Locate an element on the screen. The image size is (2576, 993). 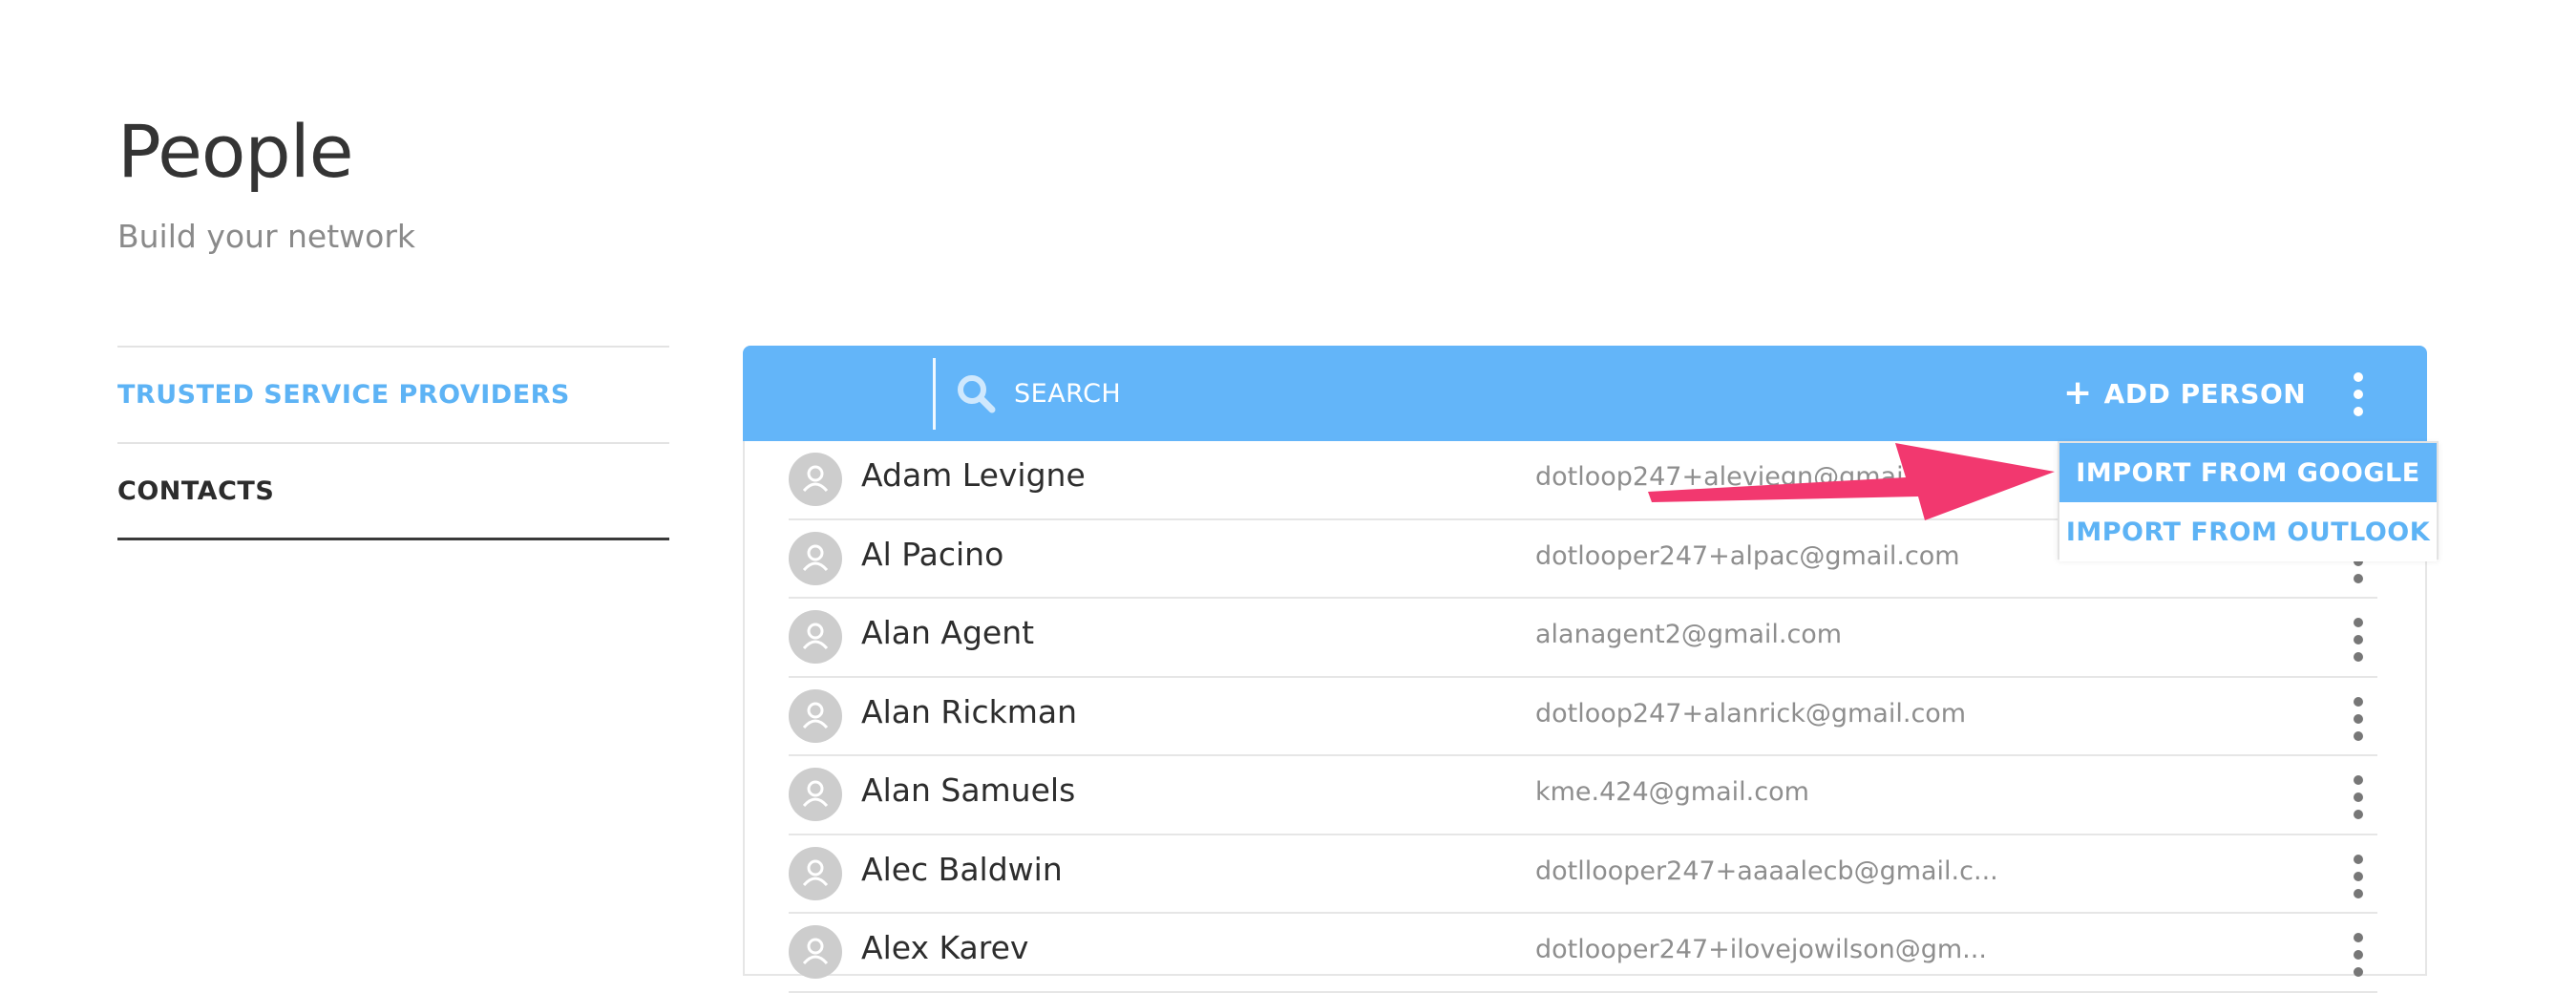
page-title: People is located at coordinates (235, 151).